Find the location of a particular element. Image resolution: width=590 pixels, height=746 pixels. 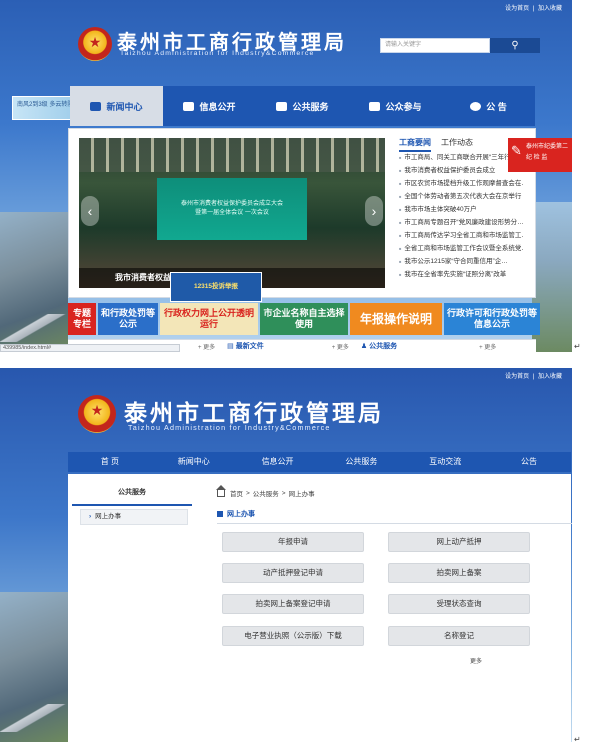

nav-announcement: 公 告 is located at coordinates (488, 106).